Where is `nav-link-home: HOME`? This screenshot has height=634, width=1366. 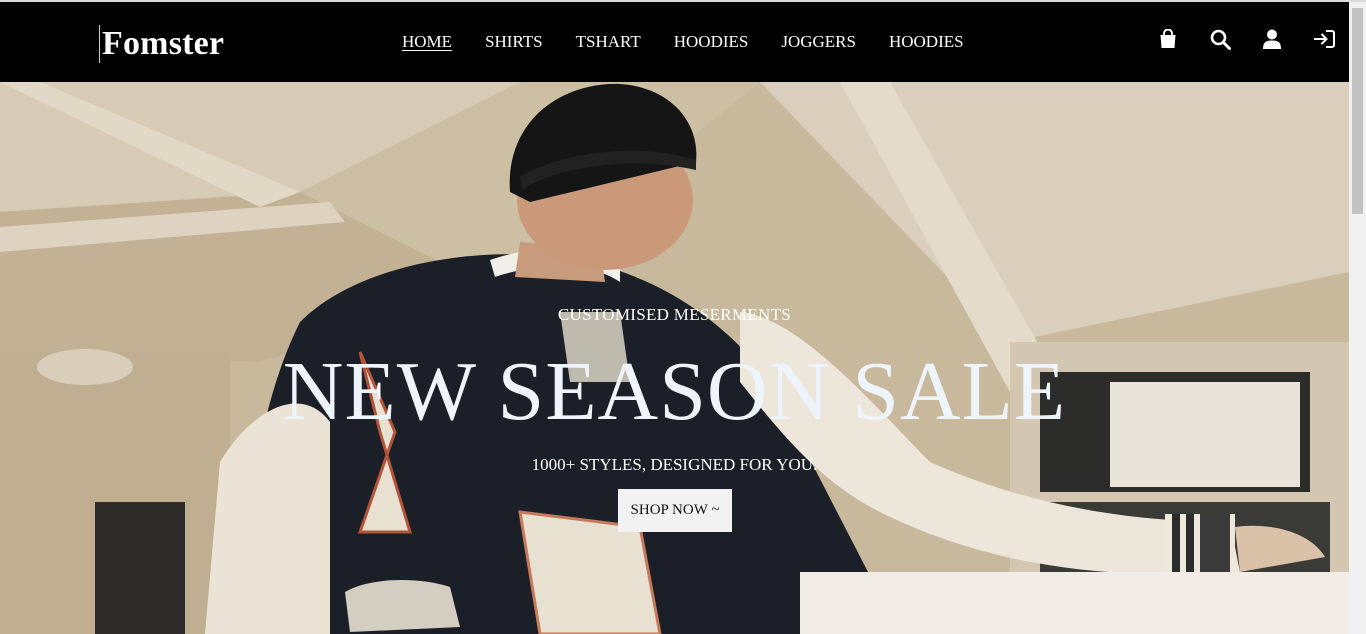 nav-link-home: HOME is located at coordinates (427, 42).